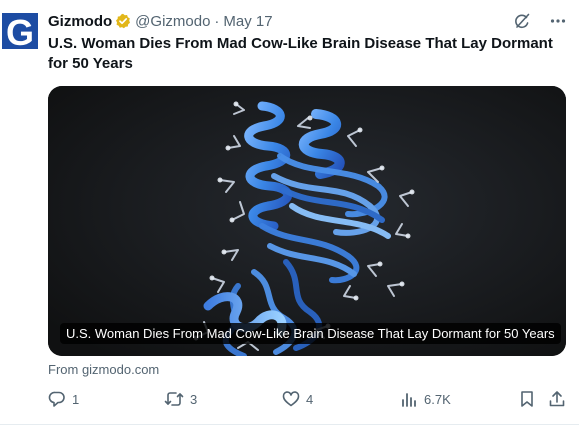 This screenshot has width=579, height=425. What do you see at coordinates (522, 21) in the screenshot?
I see `grok-icon` at bounding box center [522, 21].